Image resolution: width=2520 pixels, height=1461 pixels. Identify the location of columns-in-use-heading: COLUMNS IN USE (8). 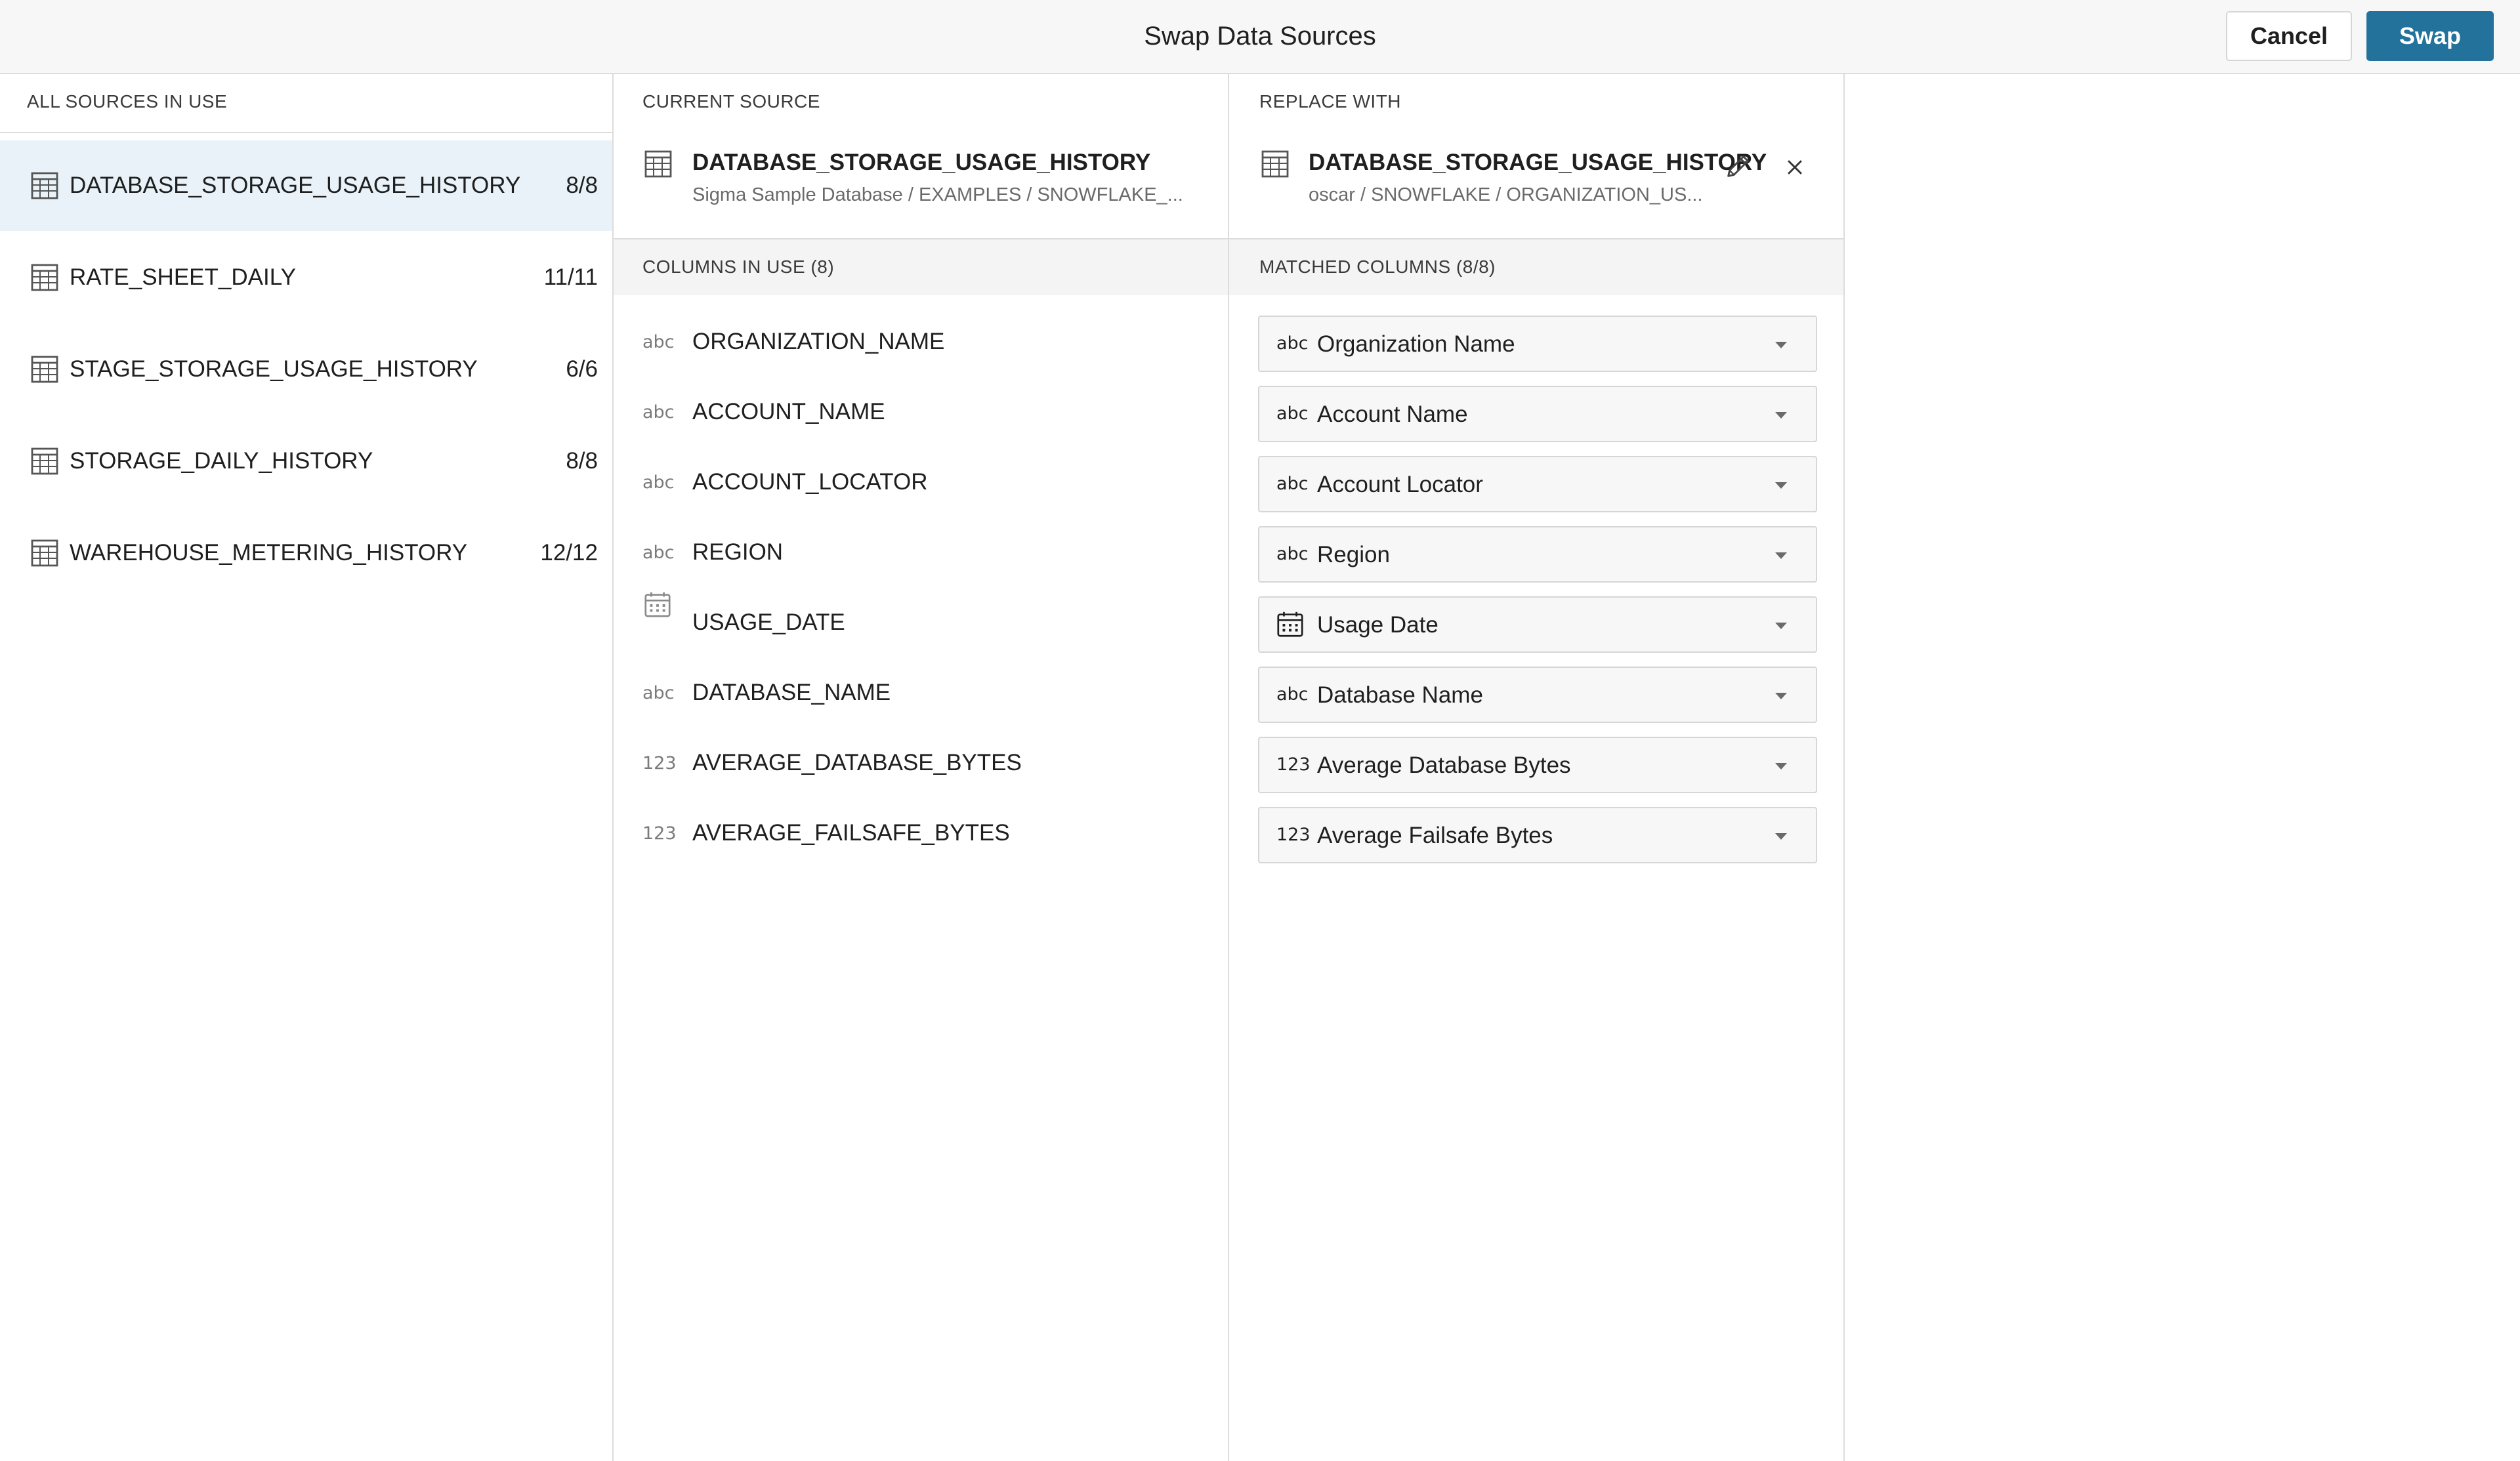
(738, 267).